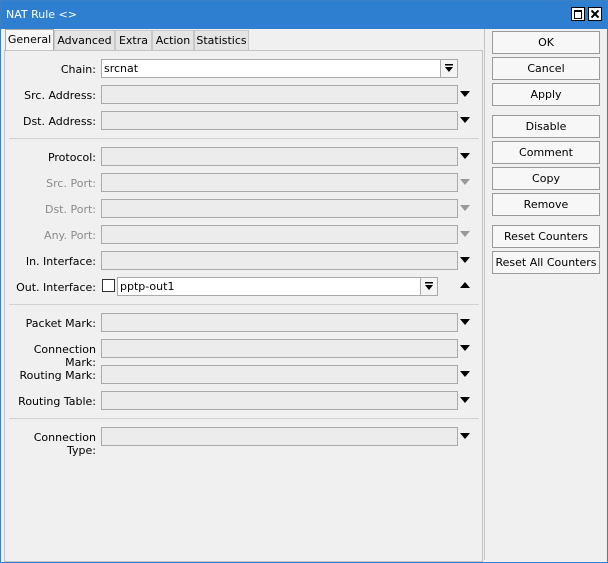  I want to click on protocol-expand-icon, so click(465, 156).